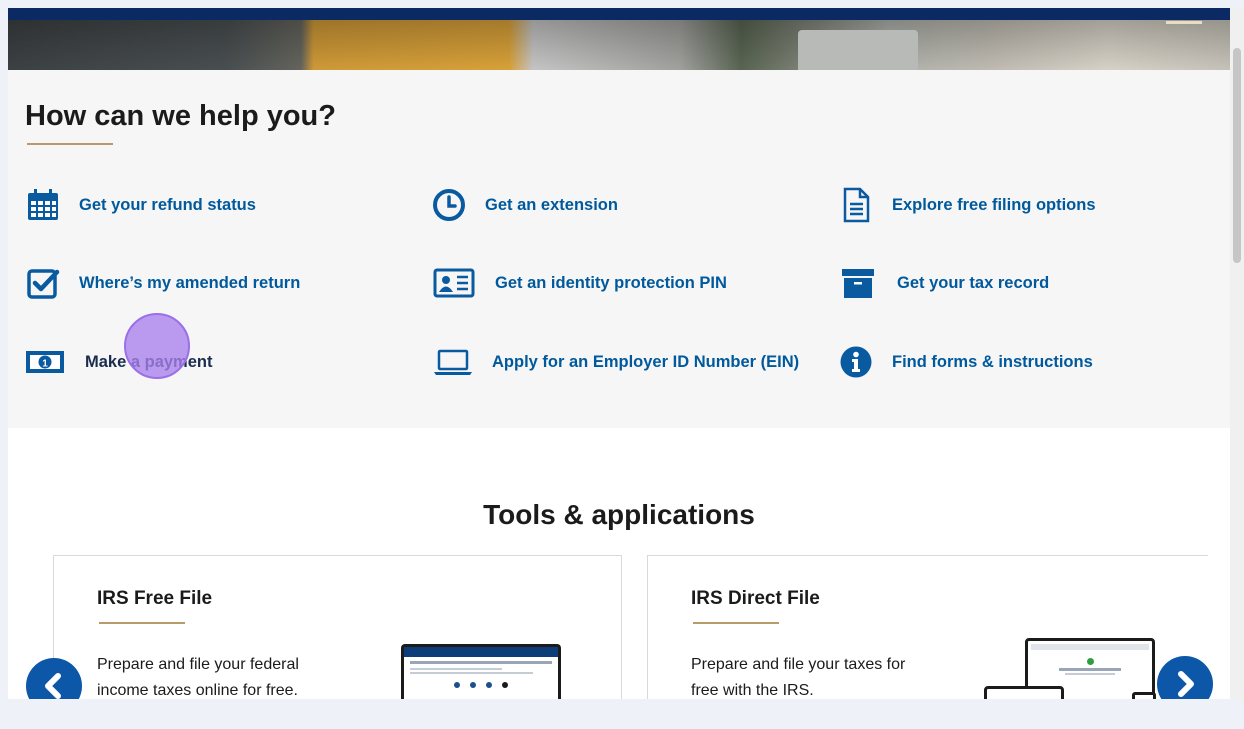  I want to click on link-make-payment: 1 Make a payment, so click(118, 362).